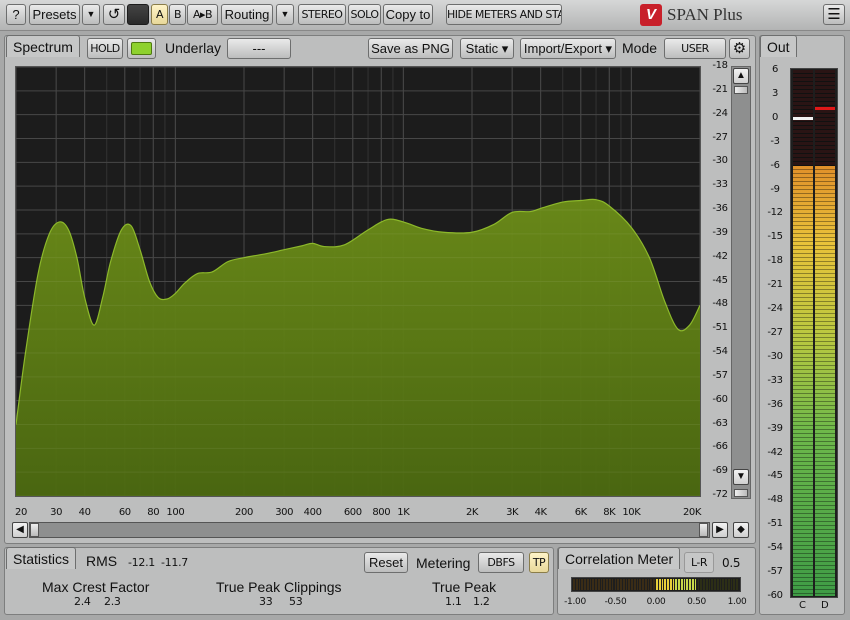 The height and width of the screenshot is (620, 850). What do you see at coordinates (741, 76) in the screenshot?
I see `scroll-up-icon: ▲` at bounding box center [741, 76].